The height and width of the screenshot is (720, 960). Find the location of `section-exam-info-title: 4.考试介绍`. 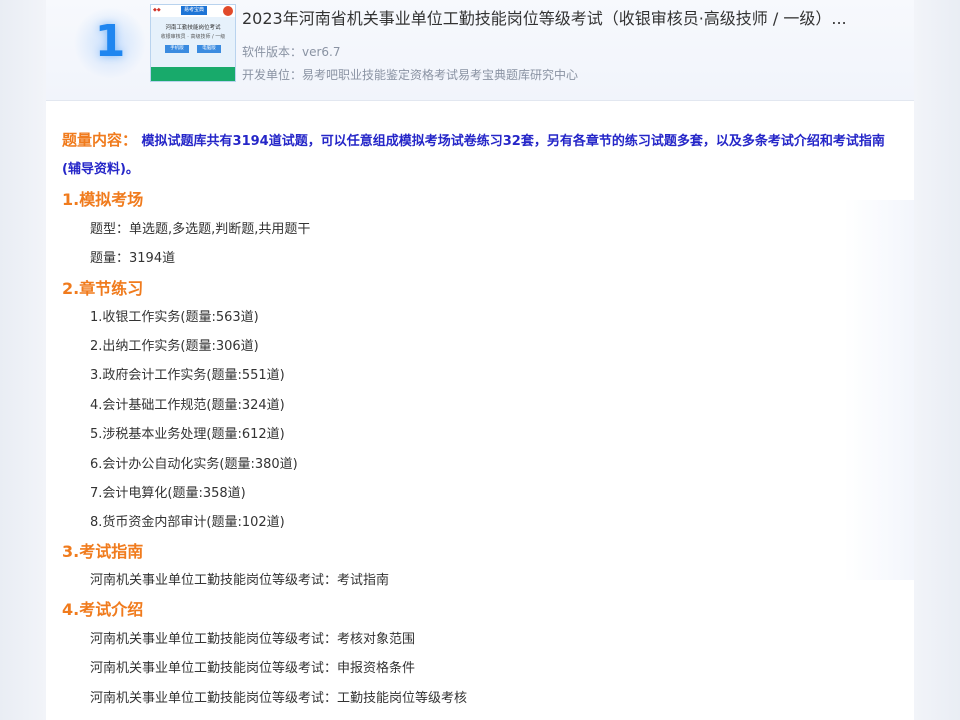

section-exam-info-title: 4.考试介绍 is located at coordinates (103, 609).